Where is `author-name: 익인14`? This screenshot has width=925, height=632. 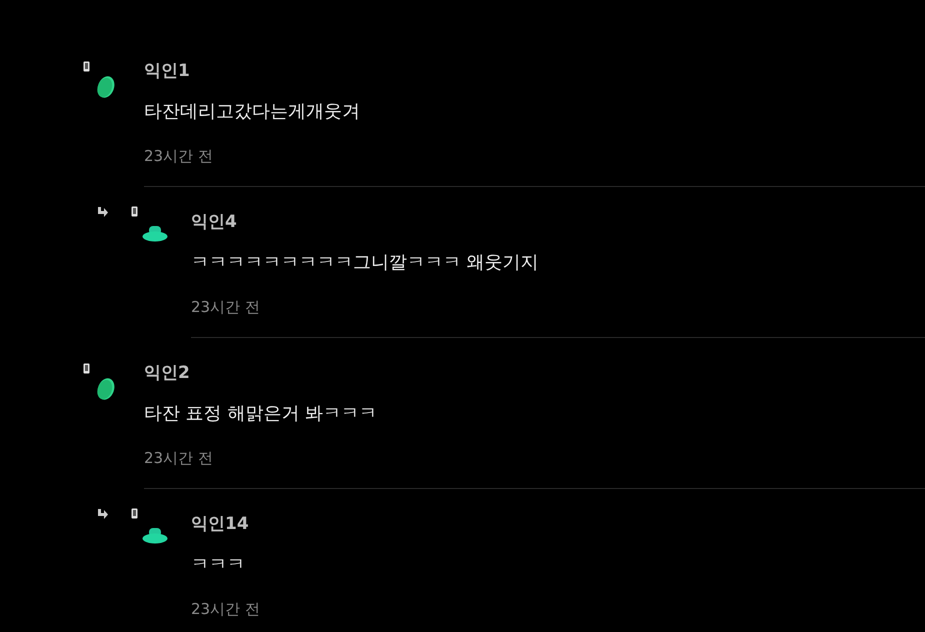 author-name: 익인14 is located at coordinates (220, 524).